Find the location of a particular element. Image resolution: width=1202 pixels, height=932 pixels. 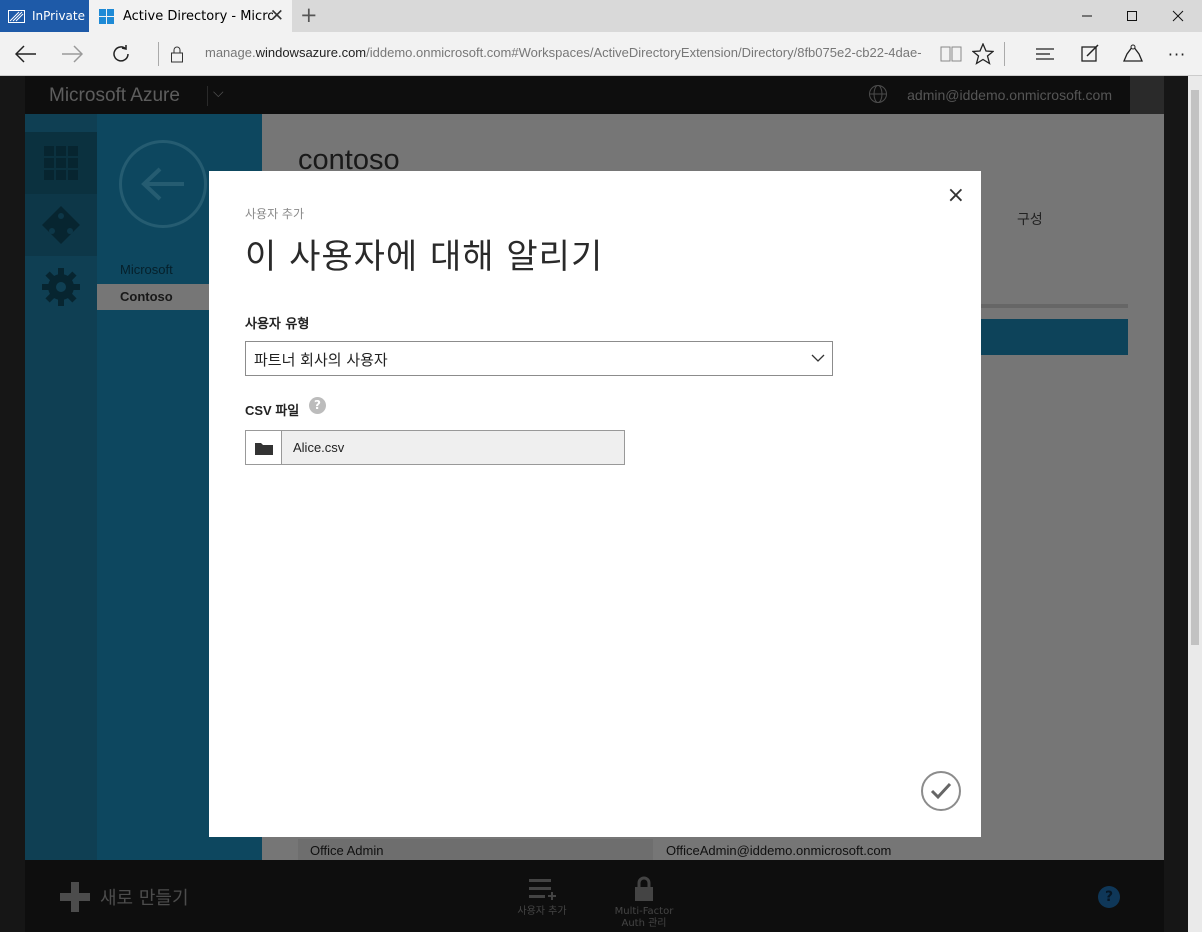

share-icon is located at coordinates (1133, 54).